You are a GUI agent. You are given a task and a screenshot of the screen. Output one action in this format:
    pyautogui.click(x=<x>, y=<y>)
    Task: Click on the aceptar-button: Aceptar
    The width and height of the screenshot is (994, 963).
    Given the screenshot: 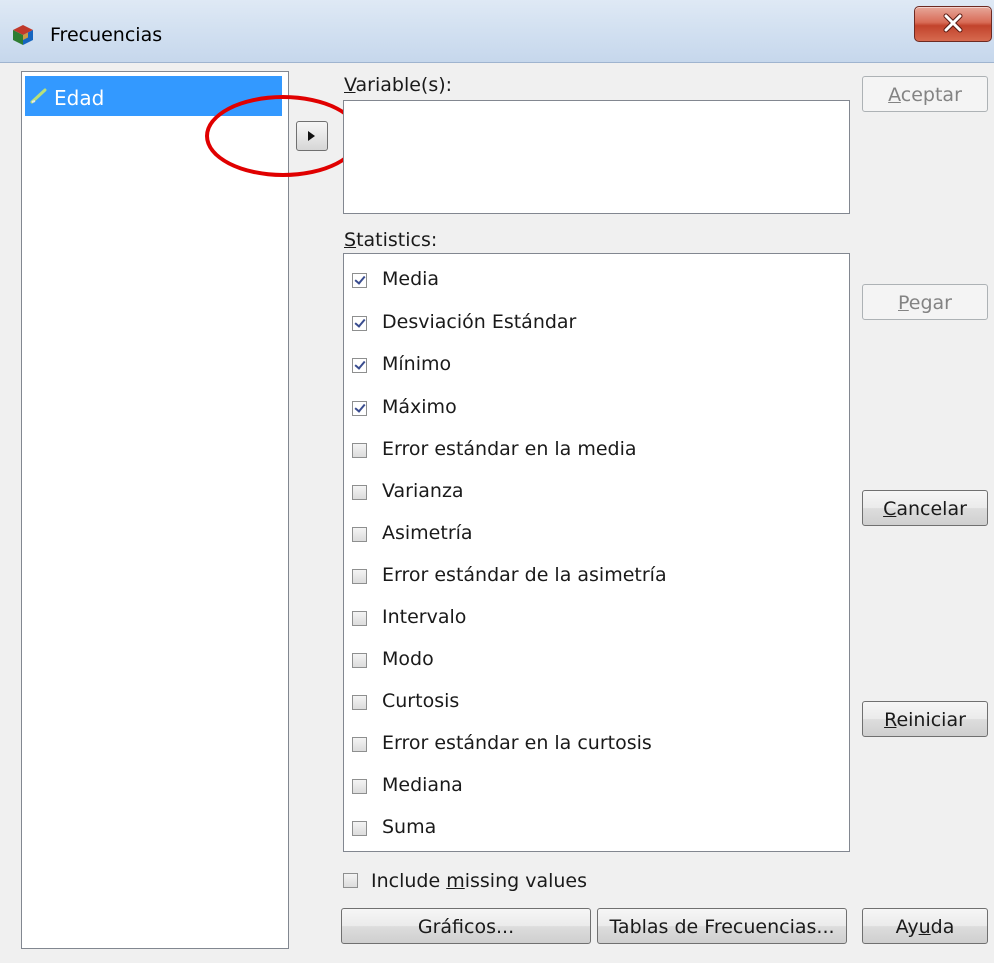 What is the action you would take?
    pyautogui.click(x=925, y=94)
    